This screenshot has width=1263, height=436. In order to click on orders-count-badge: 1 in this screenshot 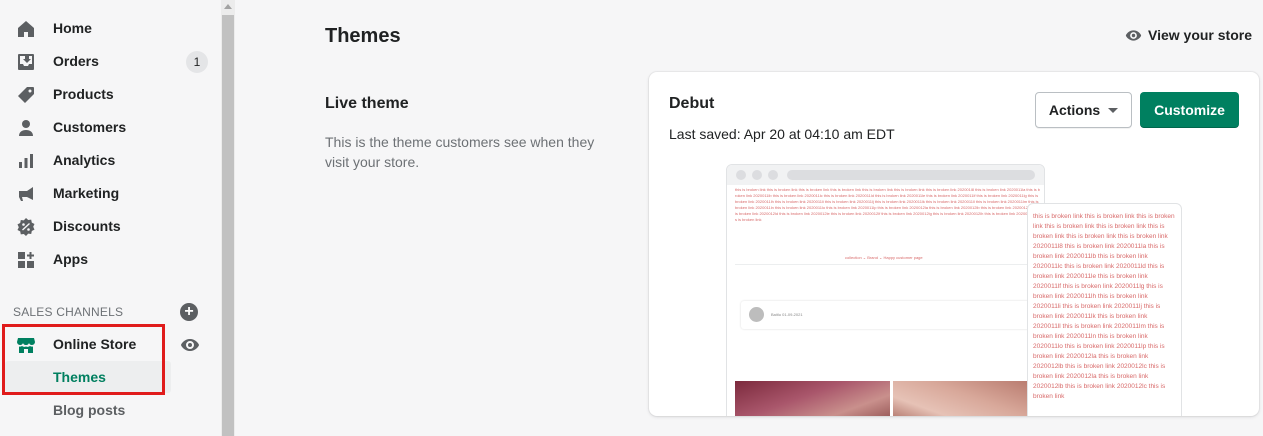, I will do `click(197, 62)`.